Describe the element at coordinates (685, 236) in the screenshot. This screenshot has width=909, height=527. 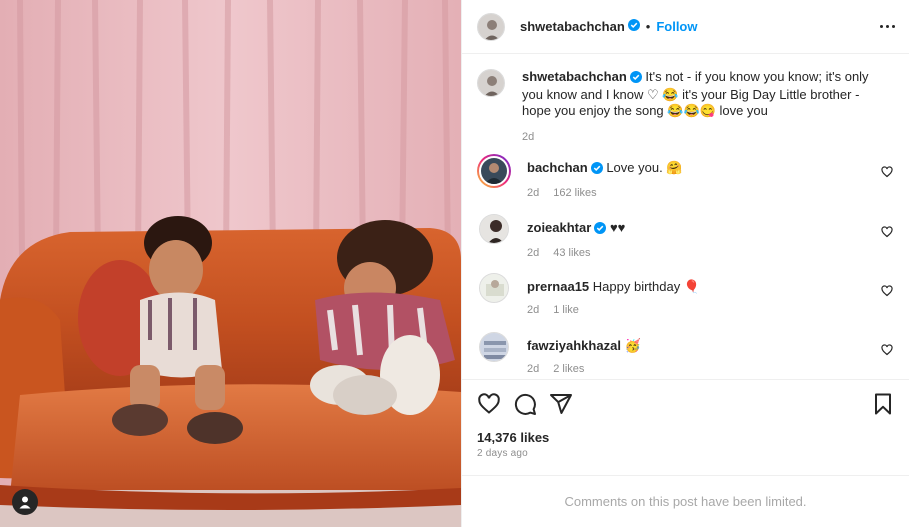
I see `comment-item: zoieakhtar ♥♥ 2d 43 likes` at that location.